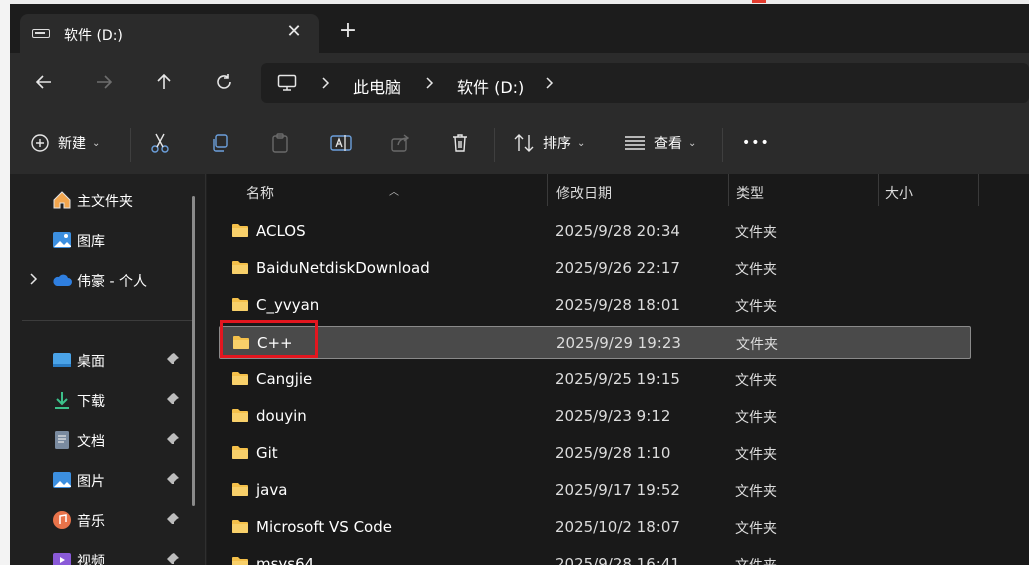 The width and height of the screenshot is (1029, 565). Describe the element at coordinates (595, 416) in the screenshot. I see `table-row: douyin 2025/9/23 9:12 文件夹` at that location.